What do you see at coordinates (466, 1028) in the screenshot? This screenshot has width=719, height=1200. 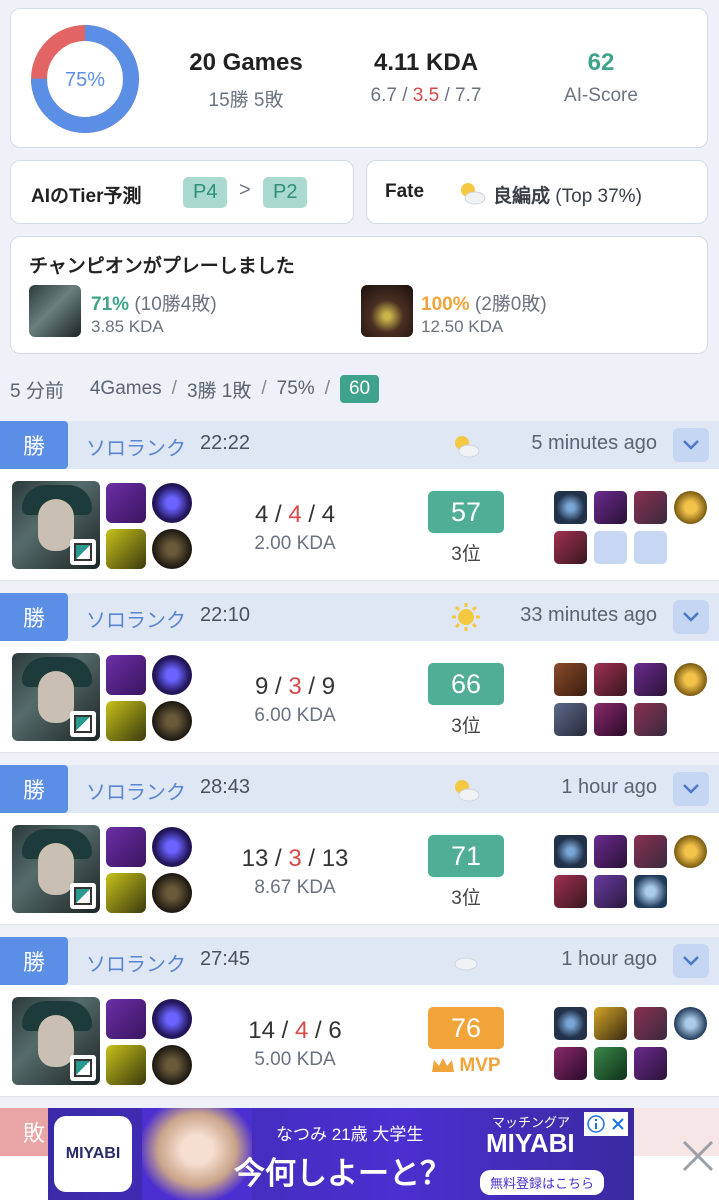 I see `match-ai-score: 76` at bounding box center [466, 1028].